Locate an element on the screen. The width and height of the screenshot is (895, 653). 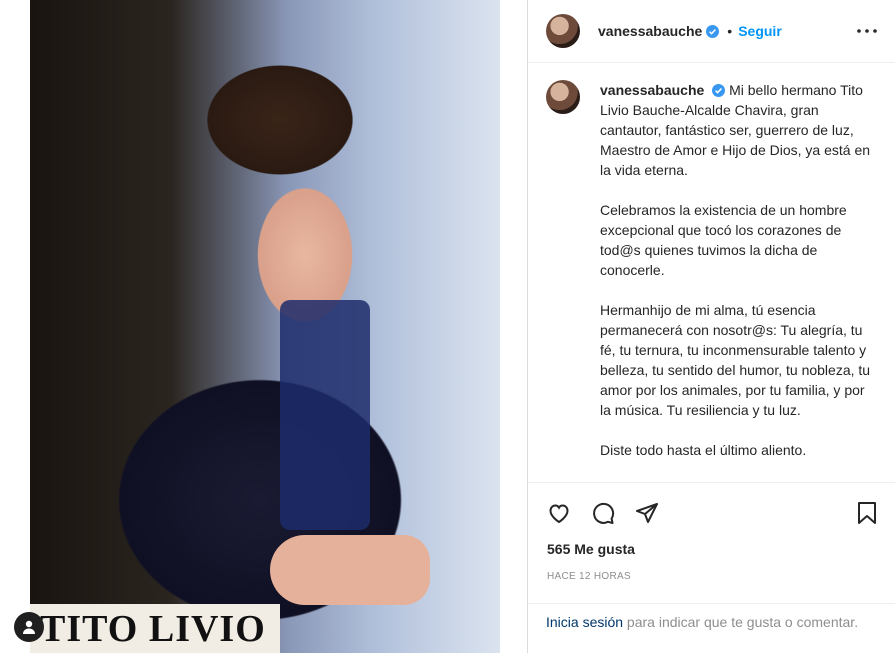
avatar is located at coordinates (563, 31).